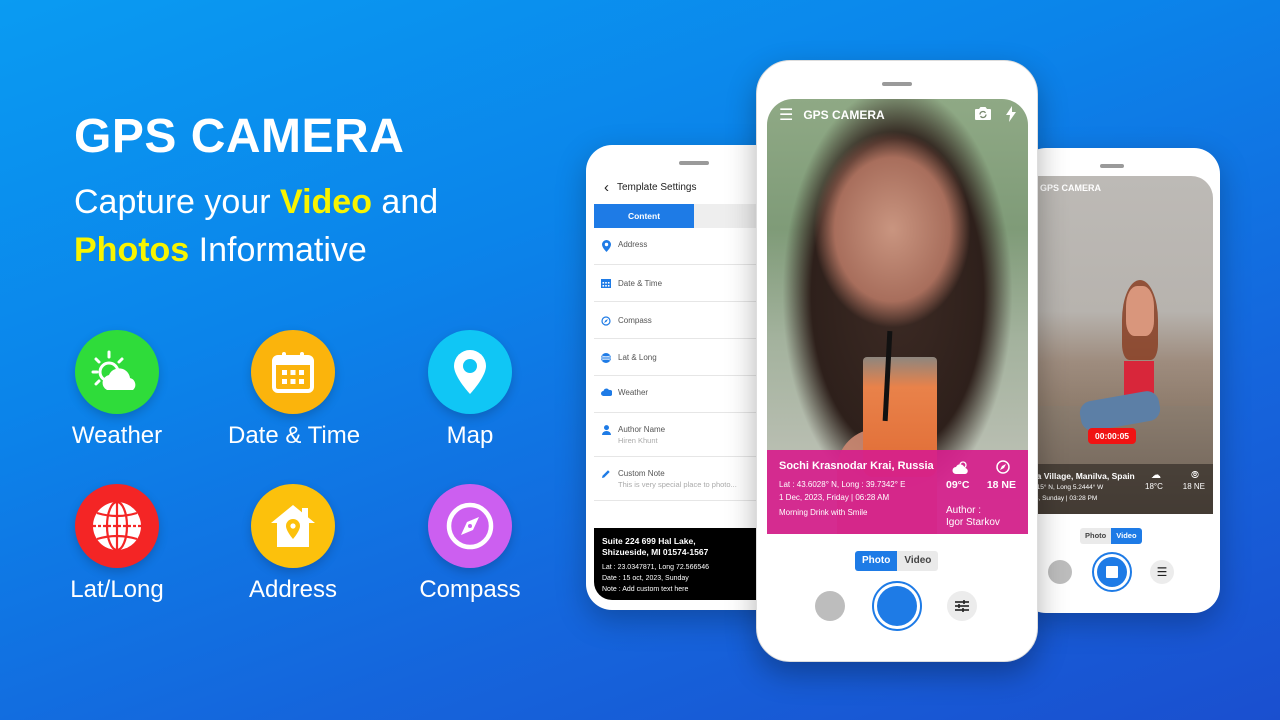 The width and height of the screenshot is (1280, 720). What do you see at coordinates (637, 357) in the screenshot?
I see `setting-label: Lat & Long` at bounding box center [637, 357].